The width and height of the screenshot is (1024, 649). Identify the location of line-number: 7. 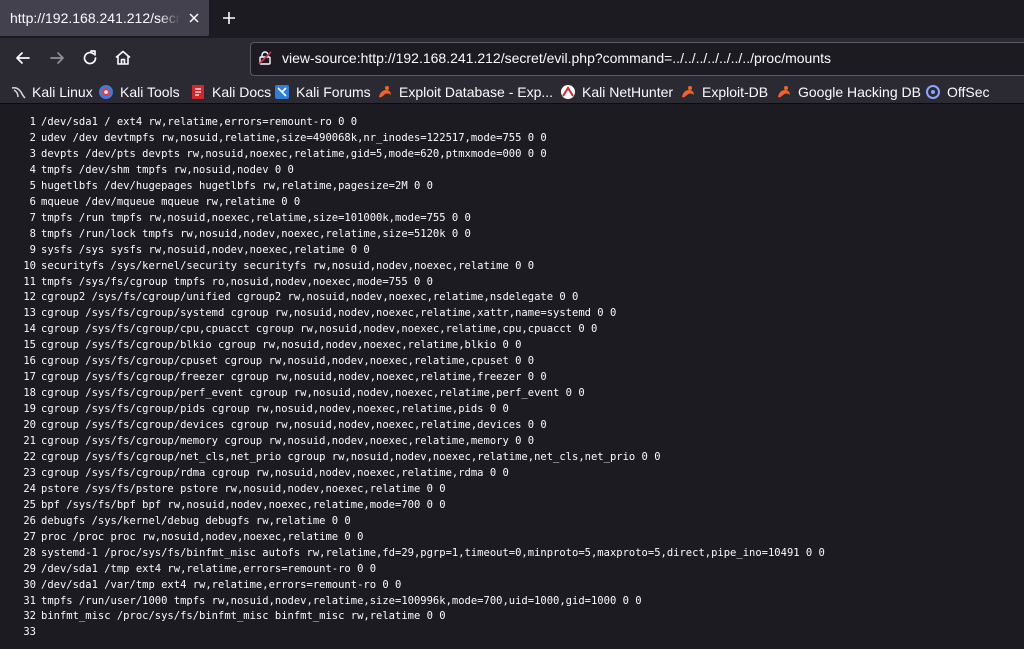
(32, 217).